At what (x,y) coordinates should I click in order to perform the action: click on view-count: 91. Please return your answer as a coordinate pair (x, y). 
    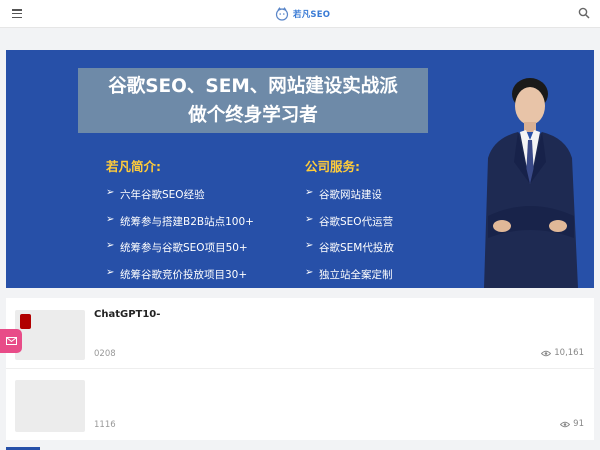
    Looking at the image, I should click on (572, 424).